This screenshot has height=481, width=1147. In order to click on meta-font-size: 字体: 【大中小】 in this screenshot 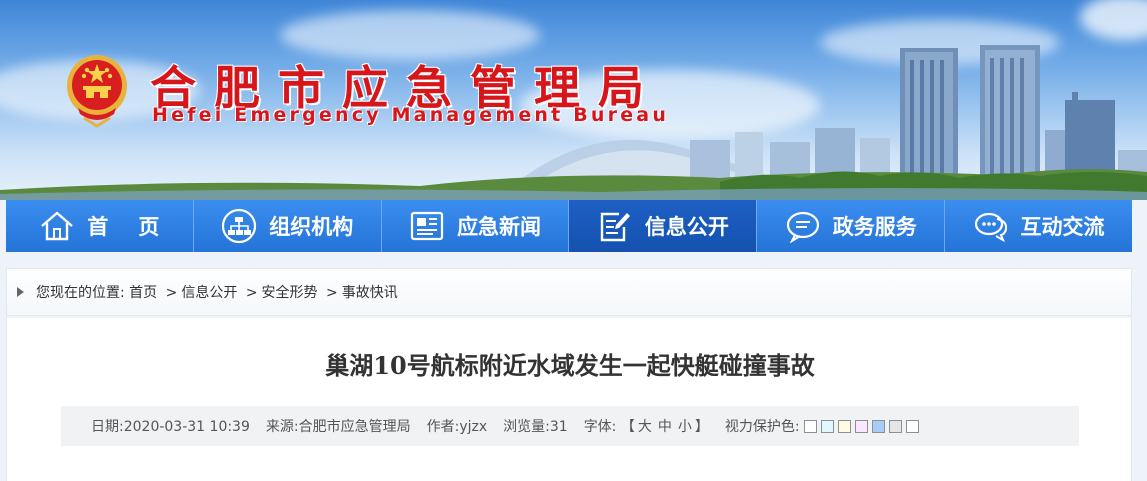, I will do `click(646, 426)`.